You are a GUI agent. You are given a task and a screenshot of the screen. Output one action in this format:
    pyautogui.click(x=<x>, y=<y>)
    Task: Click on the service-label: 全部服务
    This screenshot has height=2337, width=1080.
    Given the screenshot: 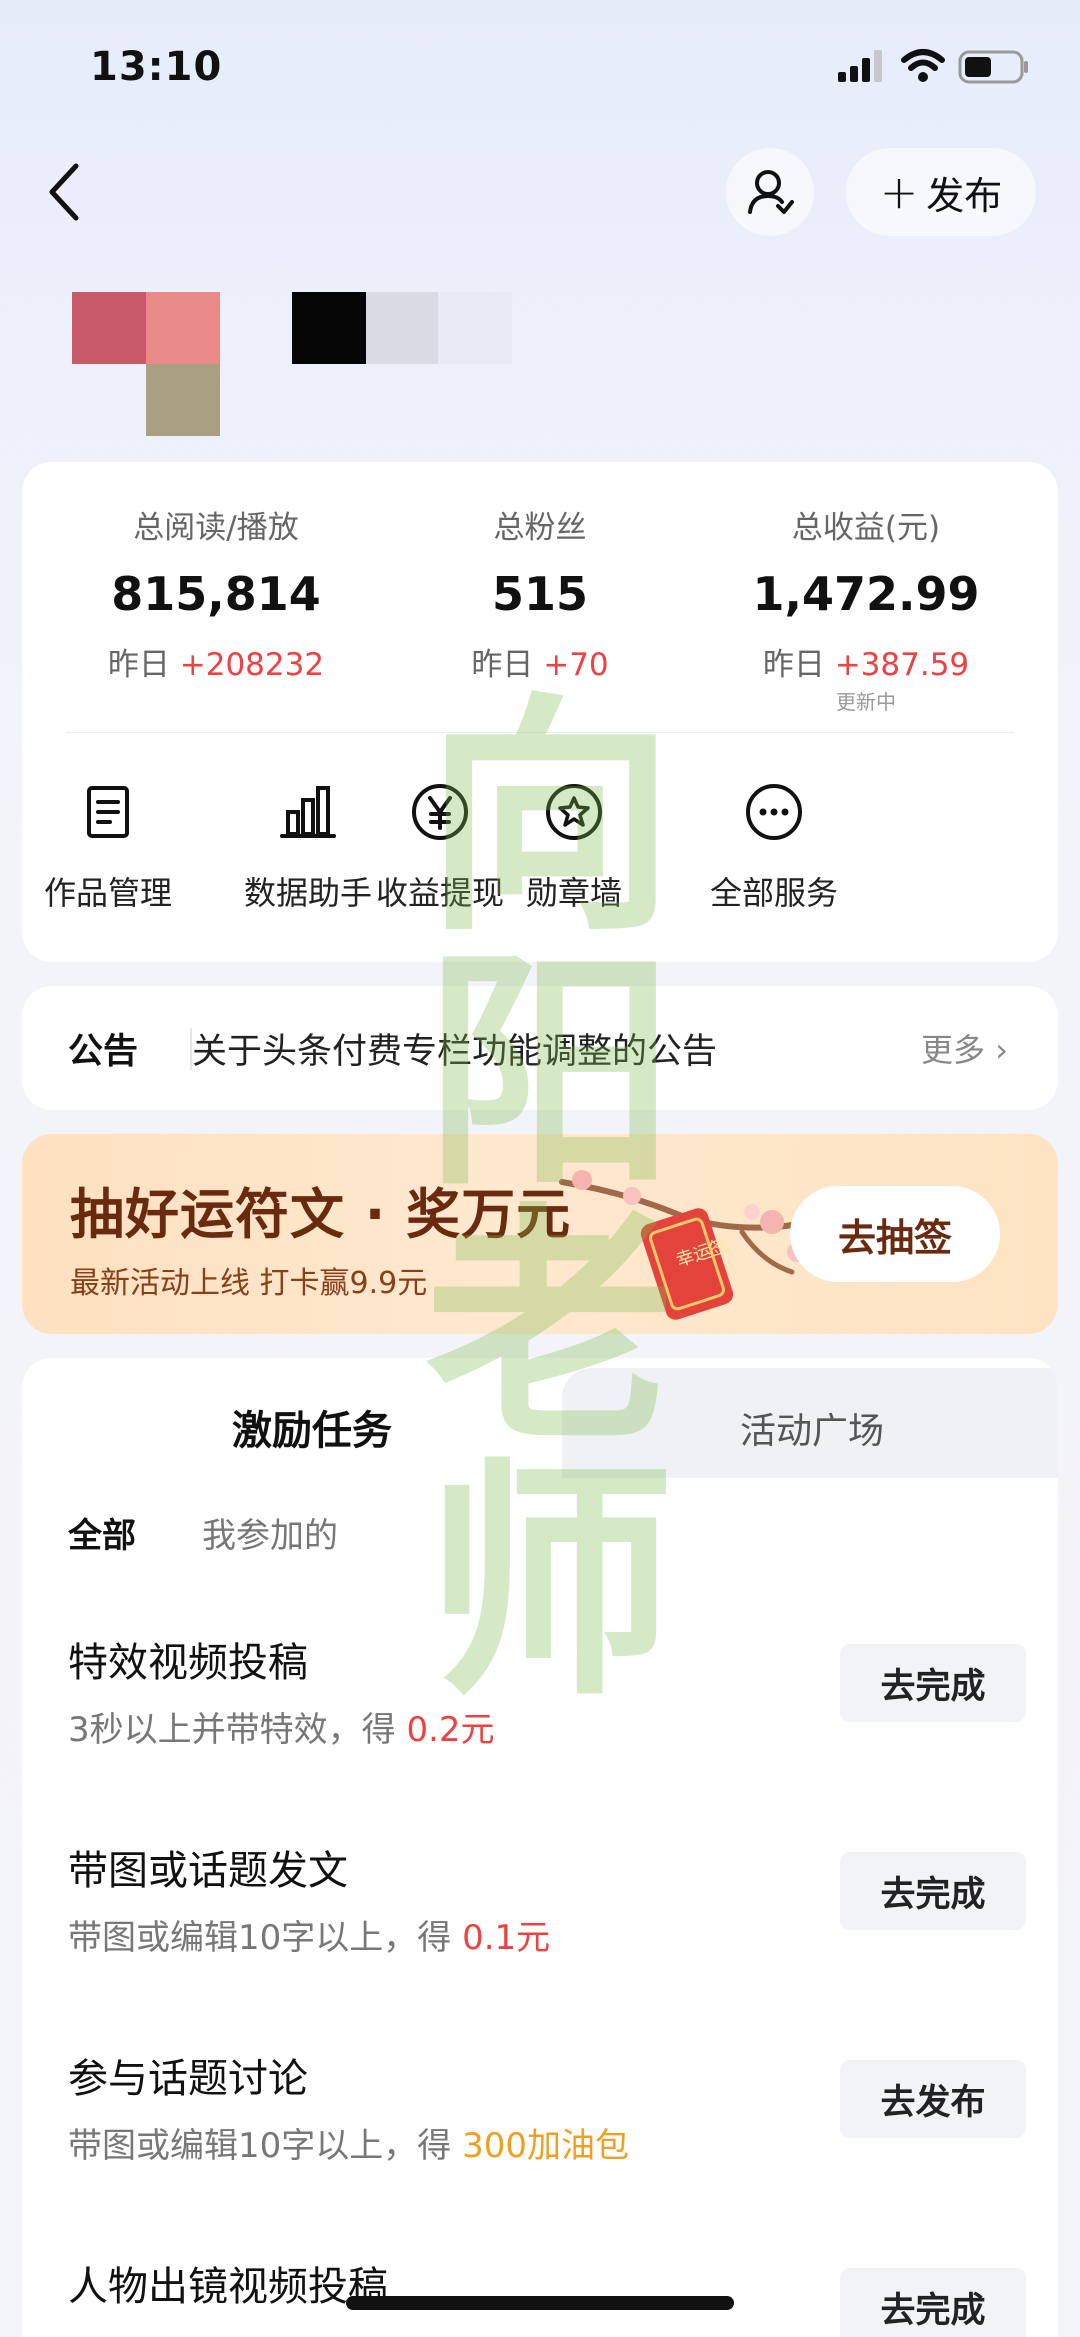 What is the action you would take?
    pyautogui.click(x=773, y=893)
    